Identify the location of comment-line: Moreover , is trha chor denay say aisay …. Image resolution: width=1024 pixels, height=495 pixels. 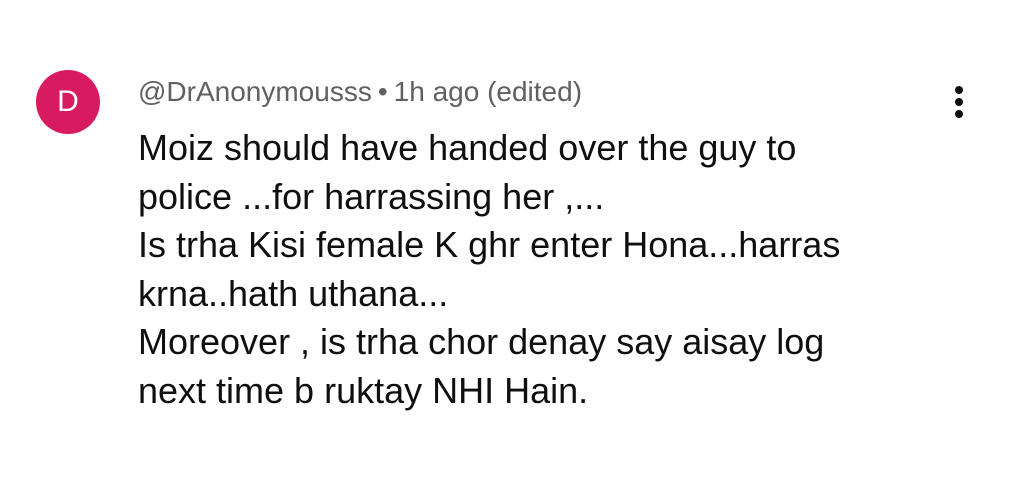
(481, 341).